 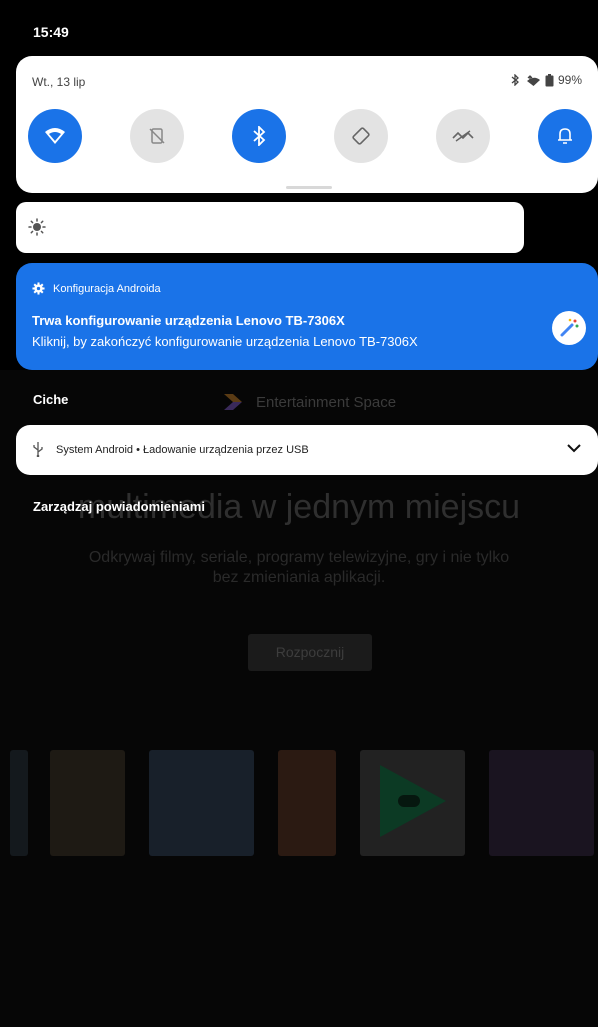 I want to click on usb-icon, so click(x=38, y=449).